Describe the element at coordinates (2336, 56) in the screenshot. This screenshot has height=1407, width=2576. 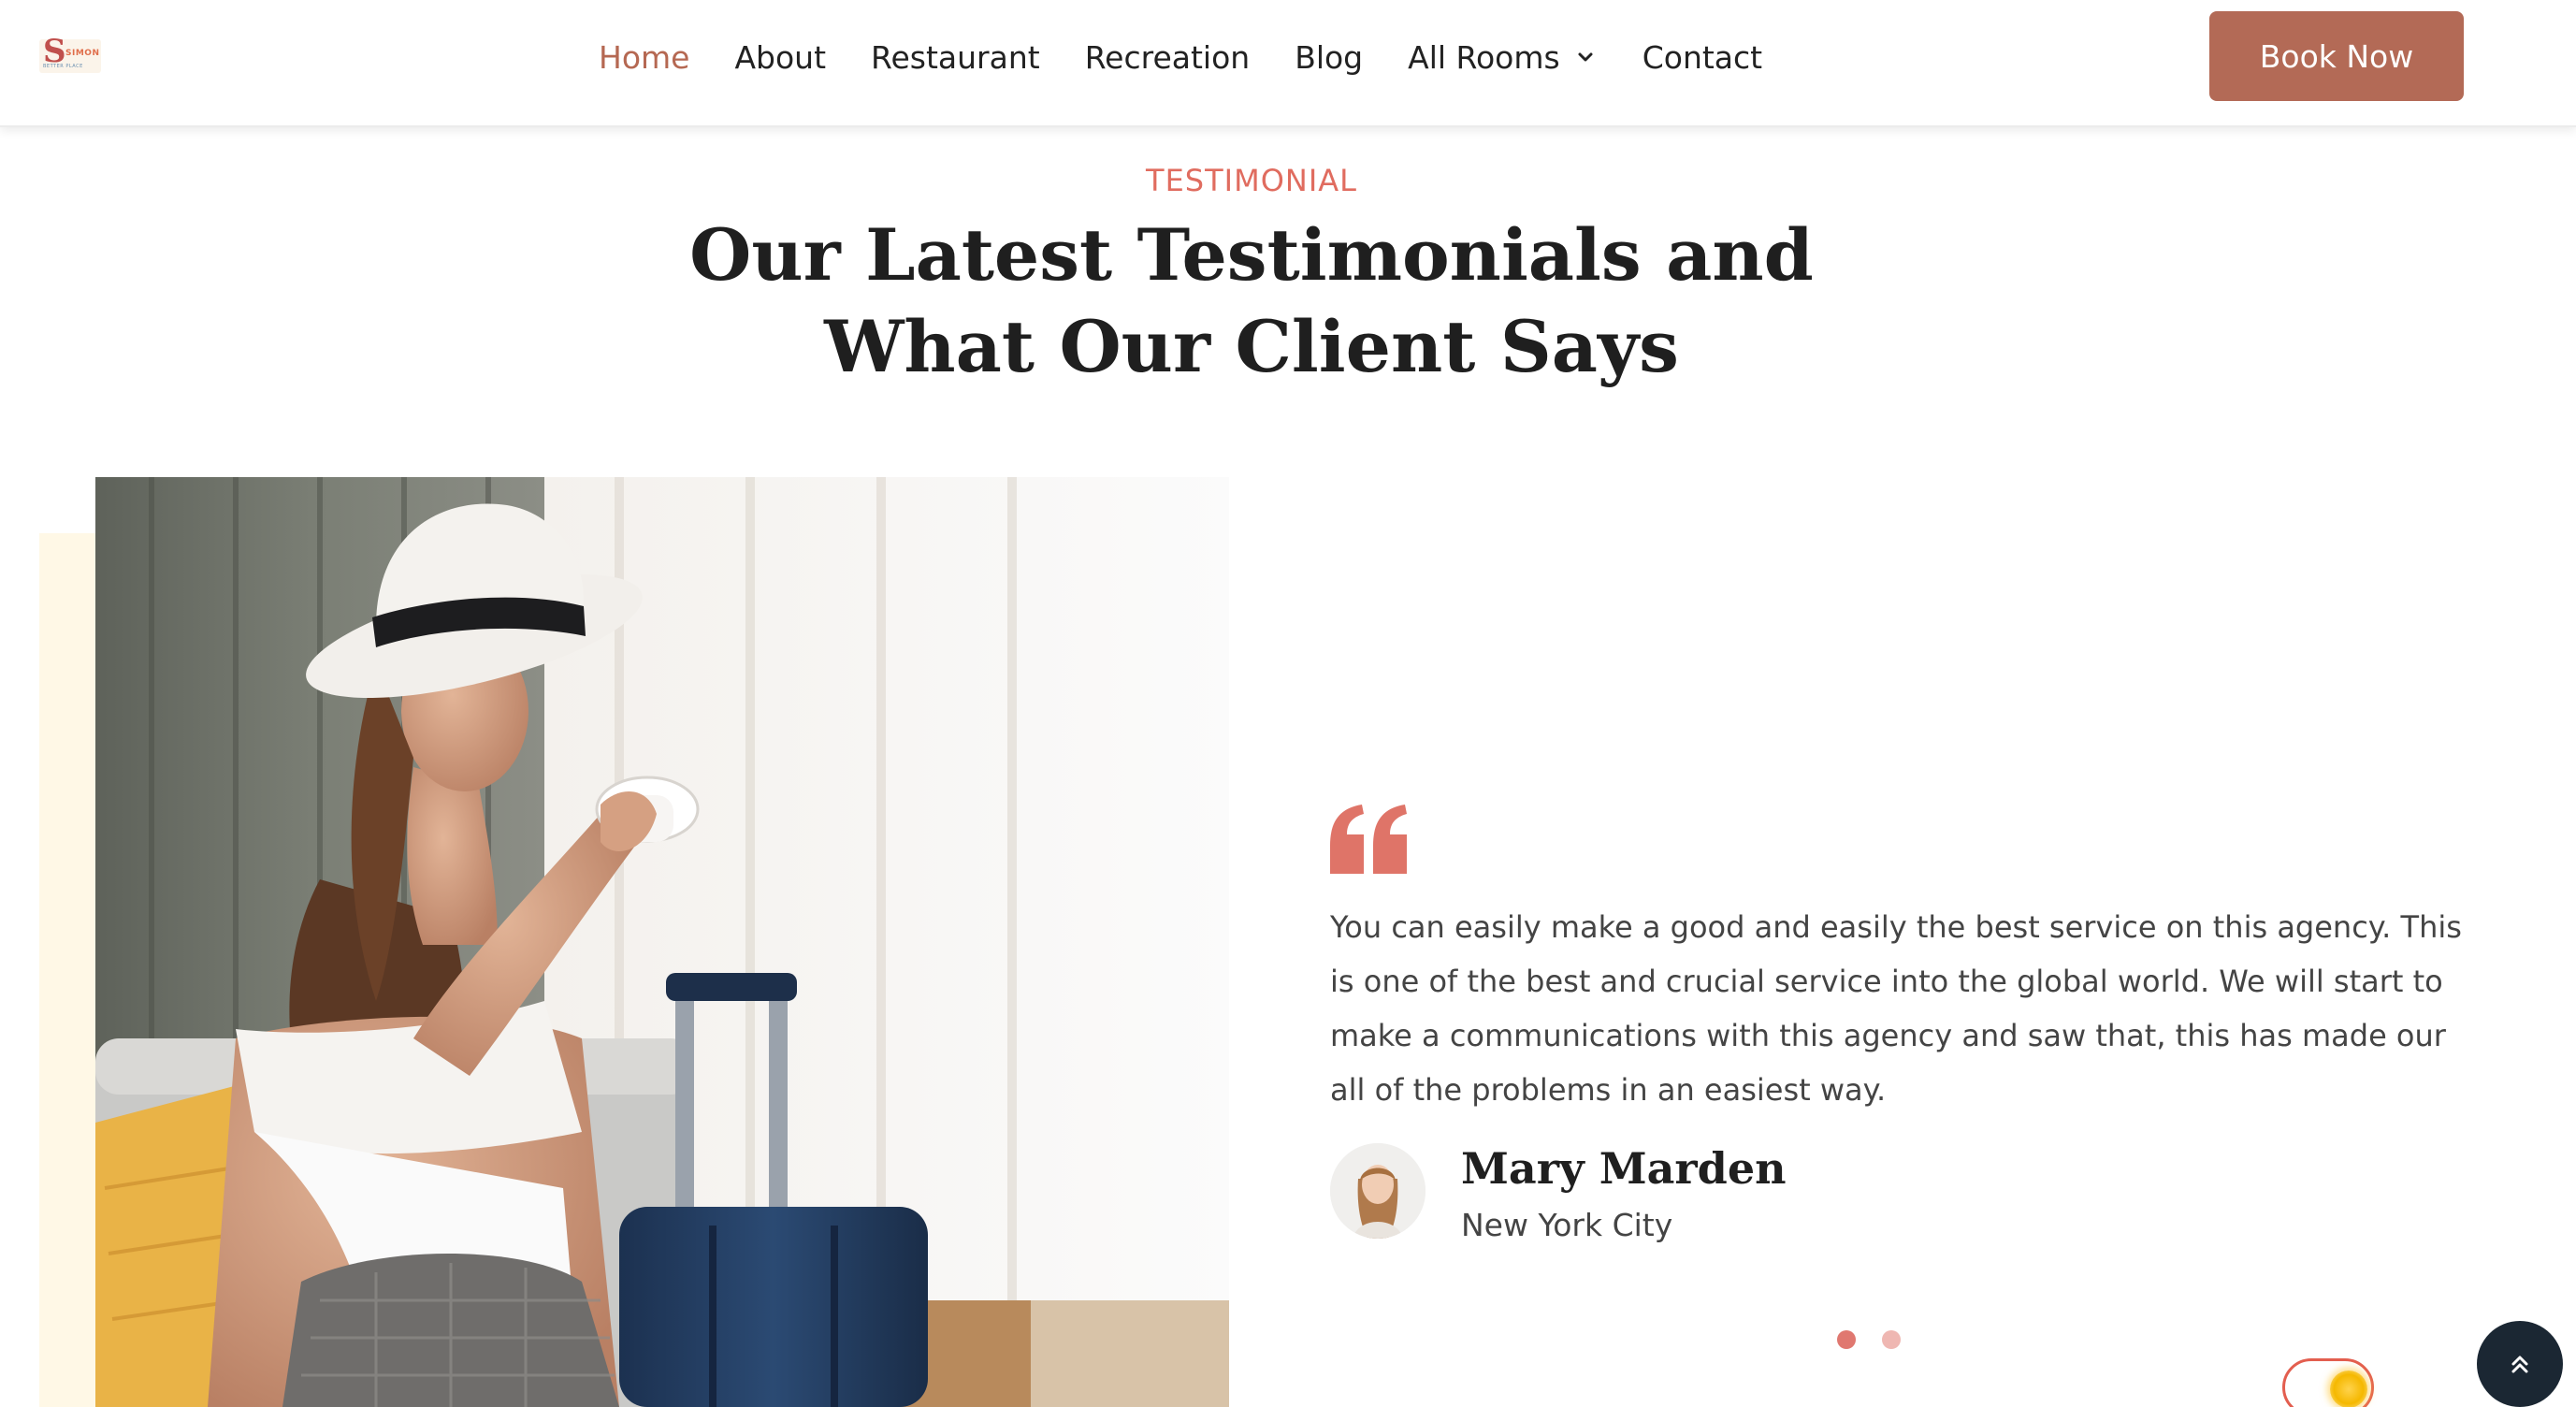
I see `book-now-button: Book Now` at that location.